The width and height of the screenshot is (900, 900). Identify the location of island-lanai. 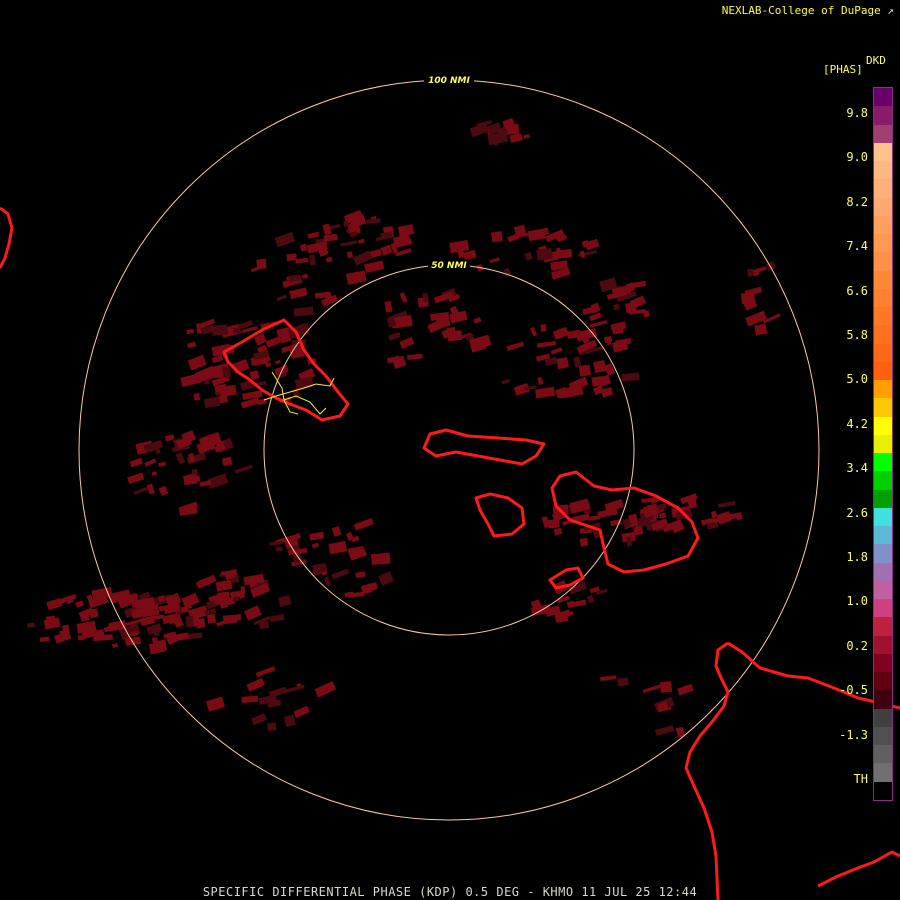
(500, 515).